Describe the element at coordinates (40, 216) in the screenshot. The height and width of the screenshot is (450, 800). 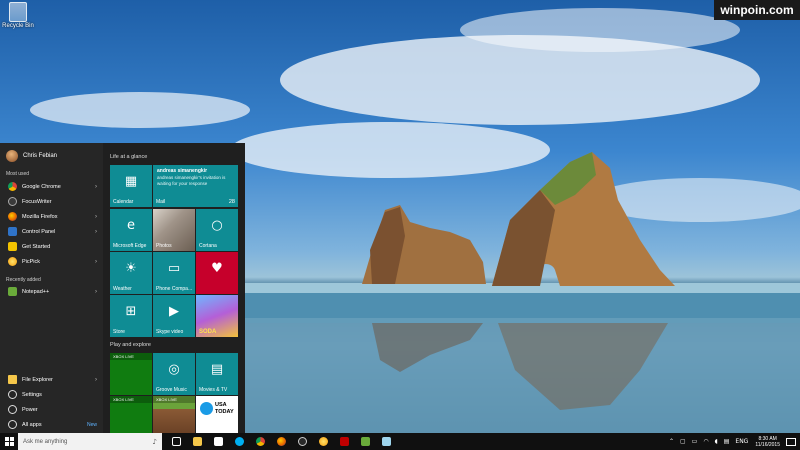
I see `app-label: Mozilla Firefox` at that location.